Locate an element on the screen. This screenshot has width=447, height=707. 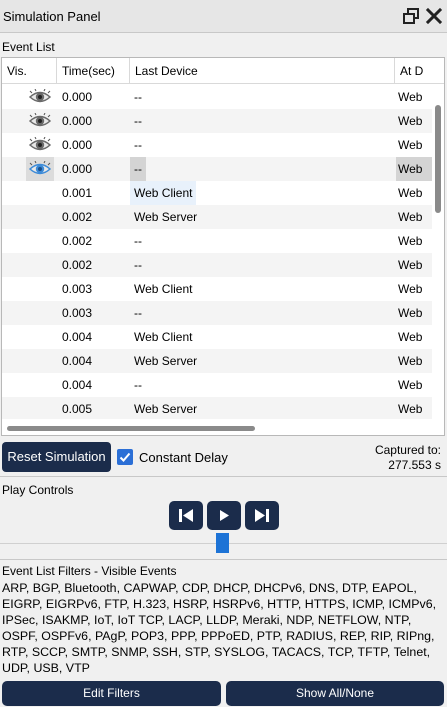
event-list-label: Event List is located at coordinates (28, 47).